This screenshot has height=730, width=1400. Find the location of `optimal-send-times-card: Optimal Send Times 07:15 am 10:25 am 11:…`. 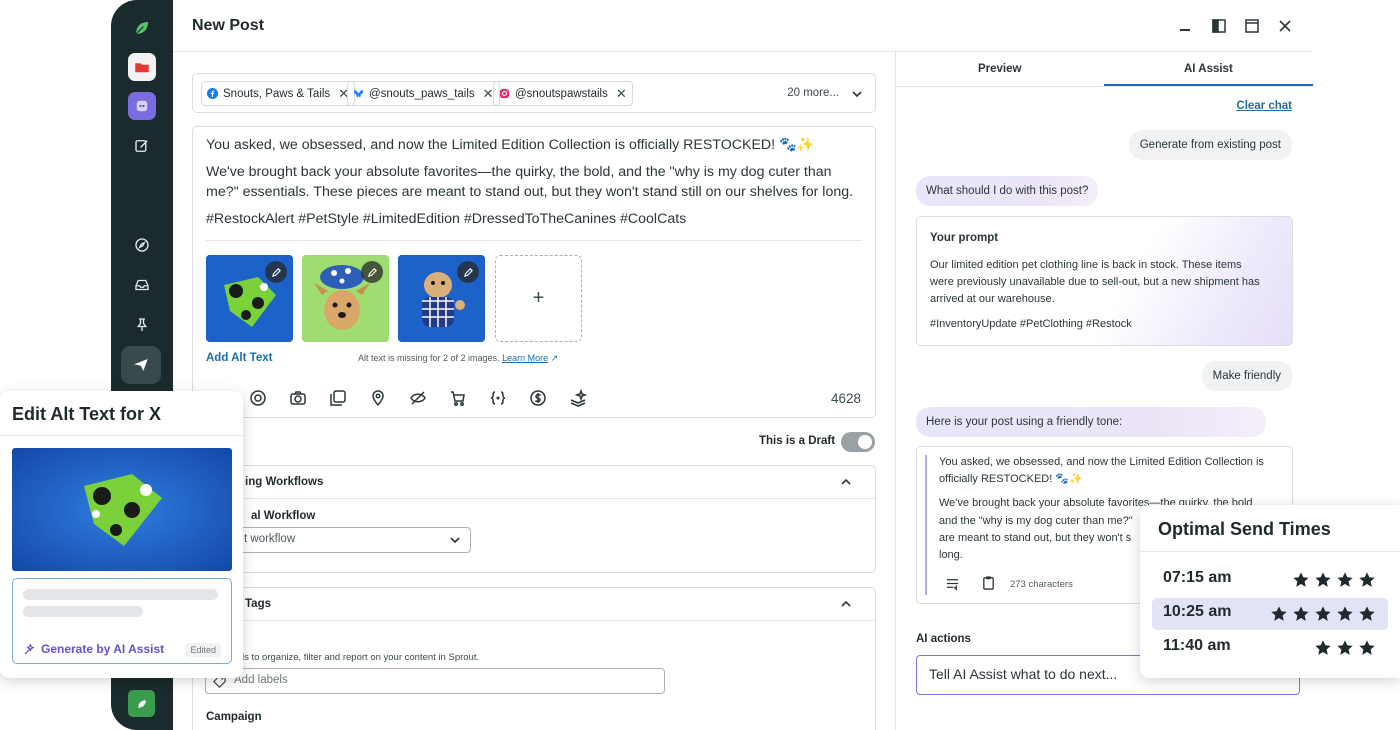

optimal-send-times-card: Optimal Send Times 07:15 am 10:25 am 11:… is located at coordinates (1270, 591).